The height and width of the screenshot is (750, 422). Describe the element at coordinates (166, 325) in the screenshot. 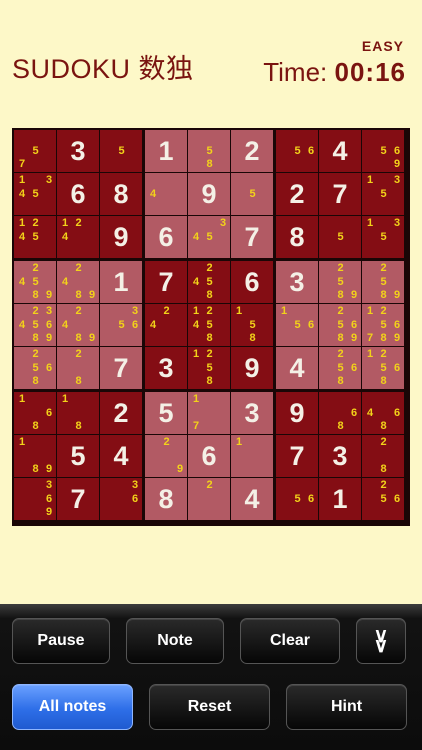

I see `cell-r5c4: 24` at that location.